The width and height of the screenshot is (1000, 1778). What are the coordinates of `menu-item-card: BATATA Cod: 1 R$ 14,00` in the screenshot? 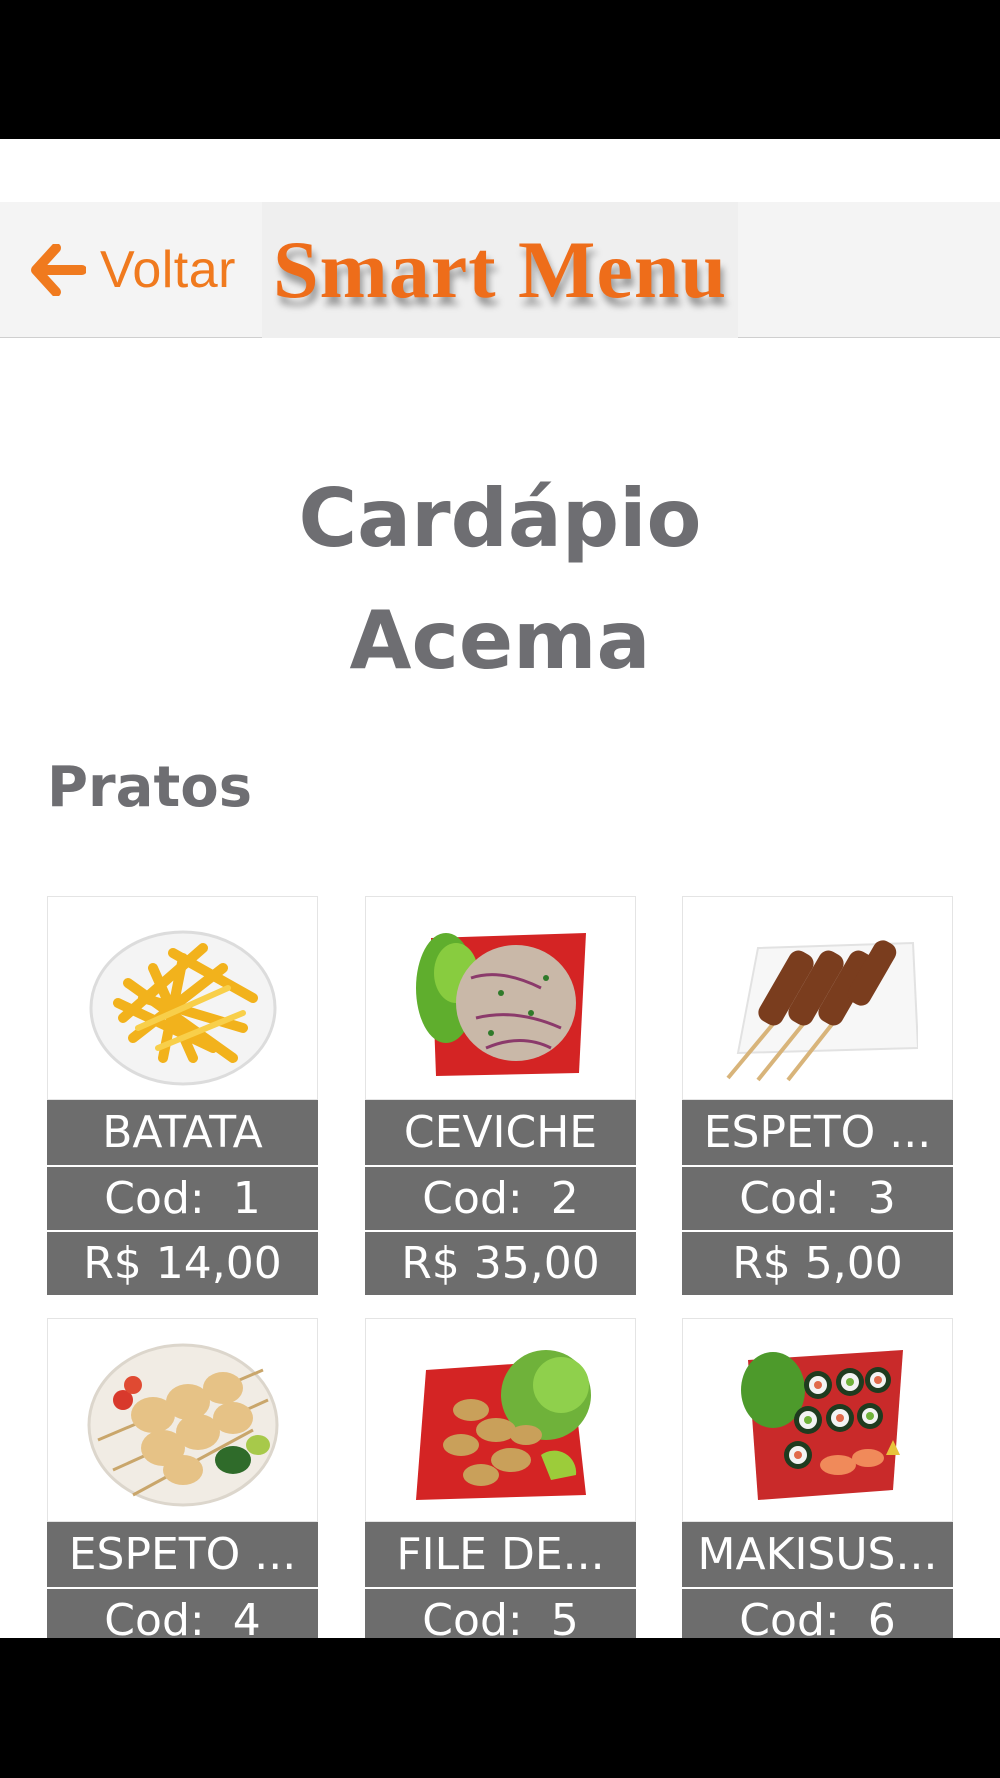 It's located at (182, 1095).